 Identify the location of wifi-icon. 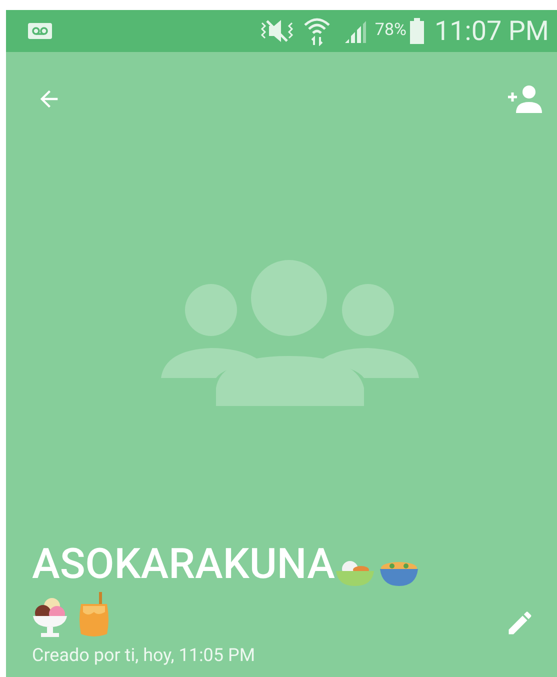
(316, 31).